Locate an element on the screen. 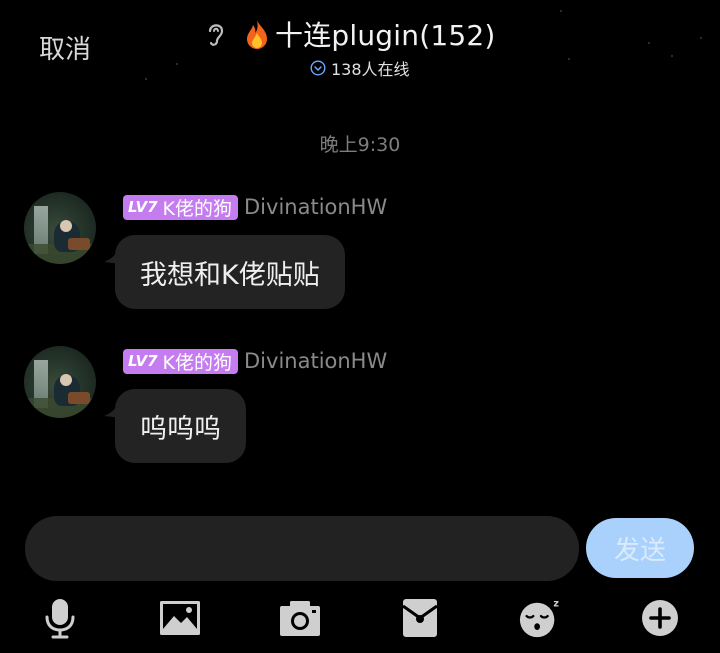  voice-button is located at coordinates (60, 618).